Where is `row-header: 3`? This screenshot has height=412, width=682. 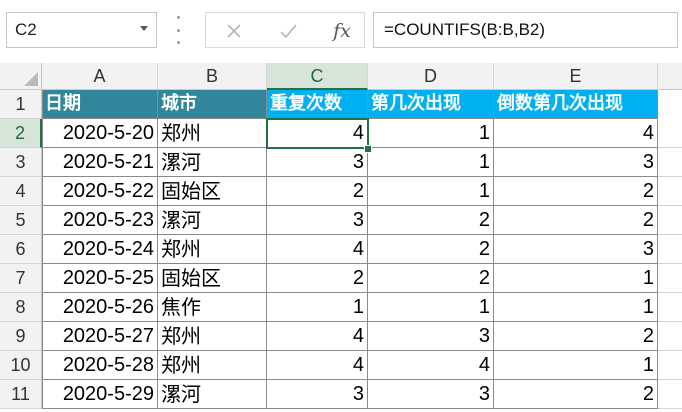 row-header: 3 is located at coordinates (21, 162).